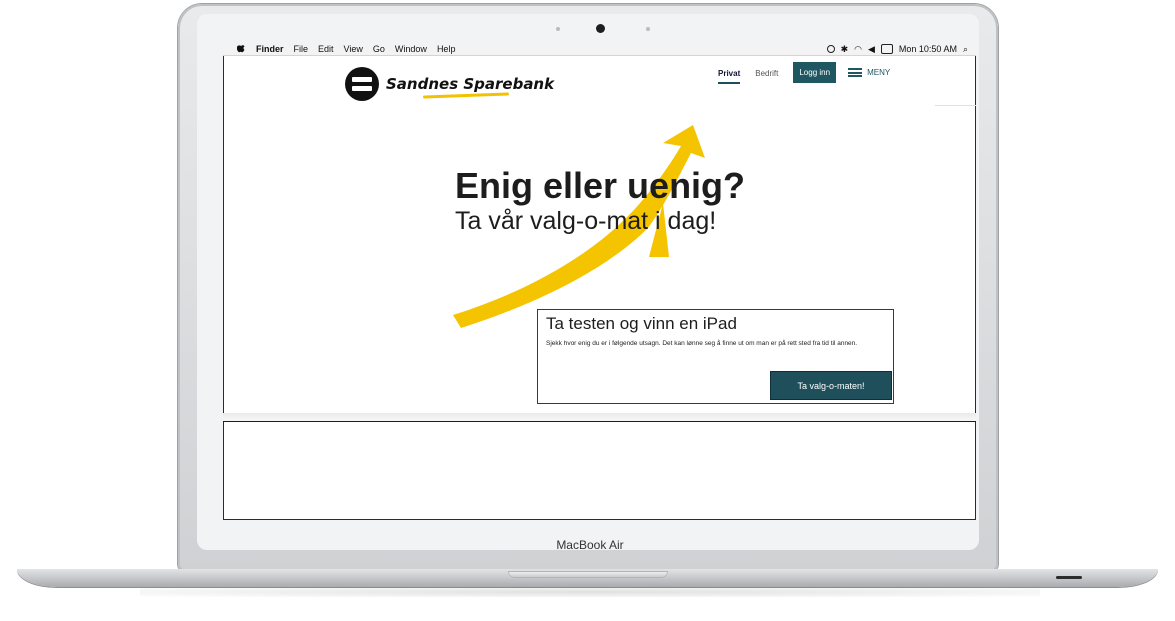 The width and height of the screenshot is (1175, 621). I want to click on page-shadow, so click(599, 417).